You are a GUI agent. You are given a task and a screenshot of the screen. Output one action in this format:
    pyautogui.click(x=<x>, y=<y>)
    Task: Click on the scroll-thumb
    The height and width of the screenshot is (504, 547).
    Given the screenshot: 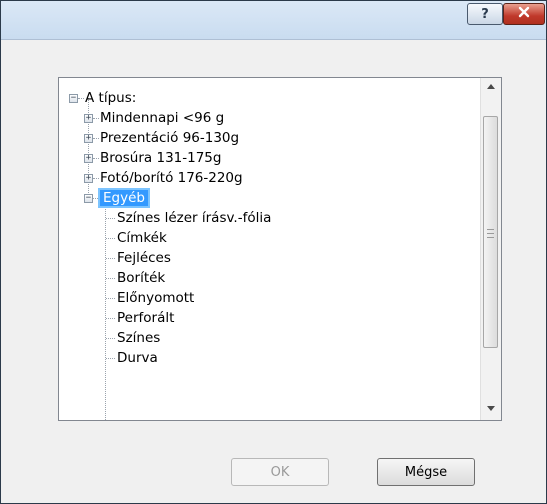 What is the action you would take?
    pyautogui.click(x=490, y=232)
    